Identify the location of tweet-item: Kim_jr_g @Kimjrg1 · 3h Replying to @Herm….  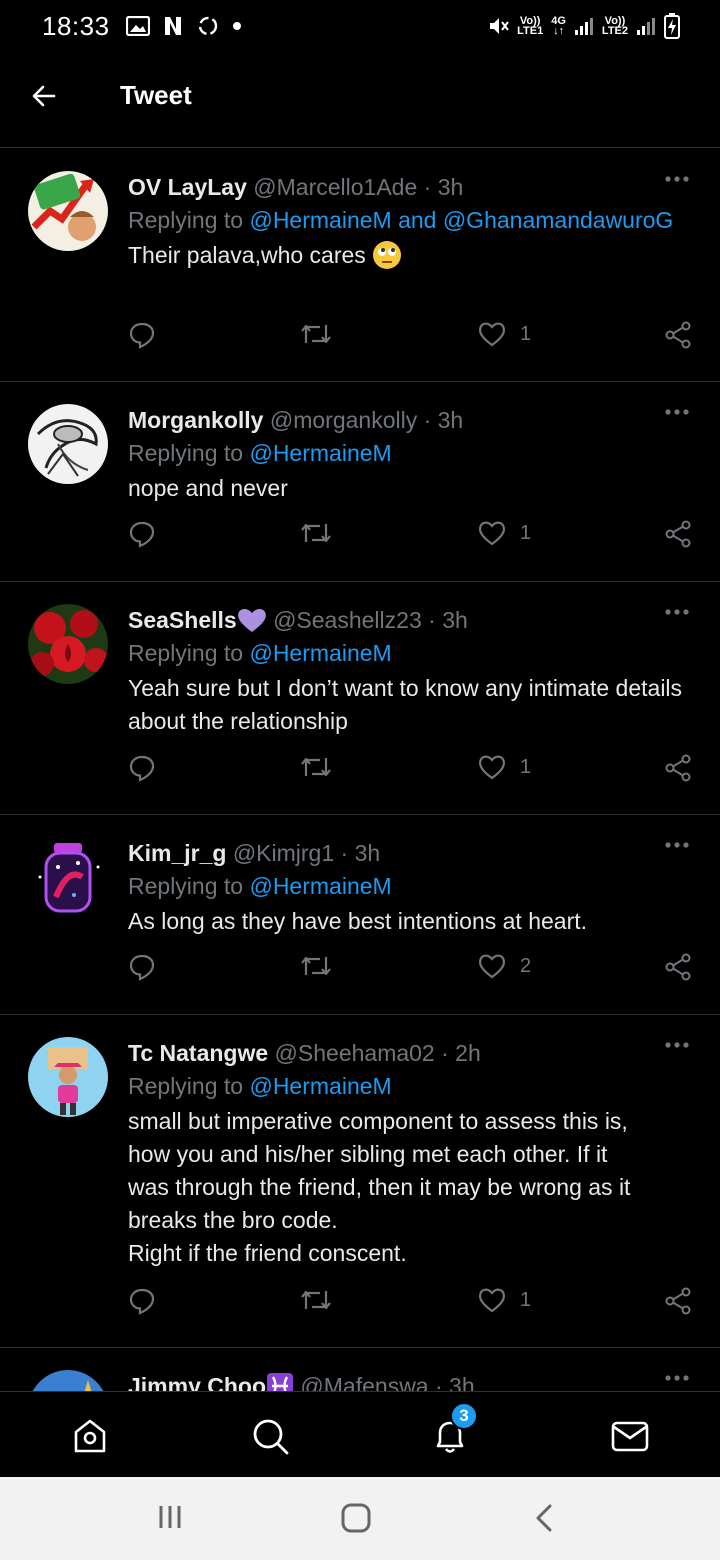
(360, 915).